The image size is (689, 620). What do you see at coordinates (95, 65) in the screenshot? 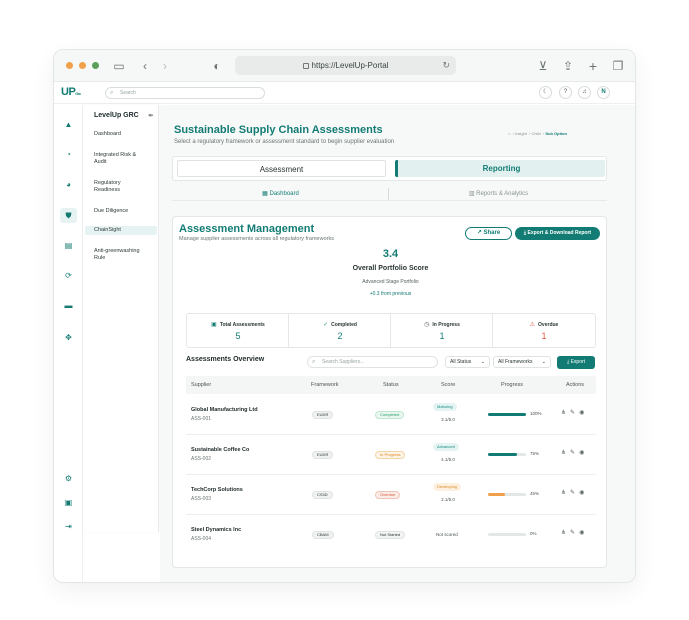
I see `zoom-window-button` at bounding box center [95, 65].